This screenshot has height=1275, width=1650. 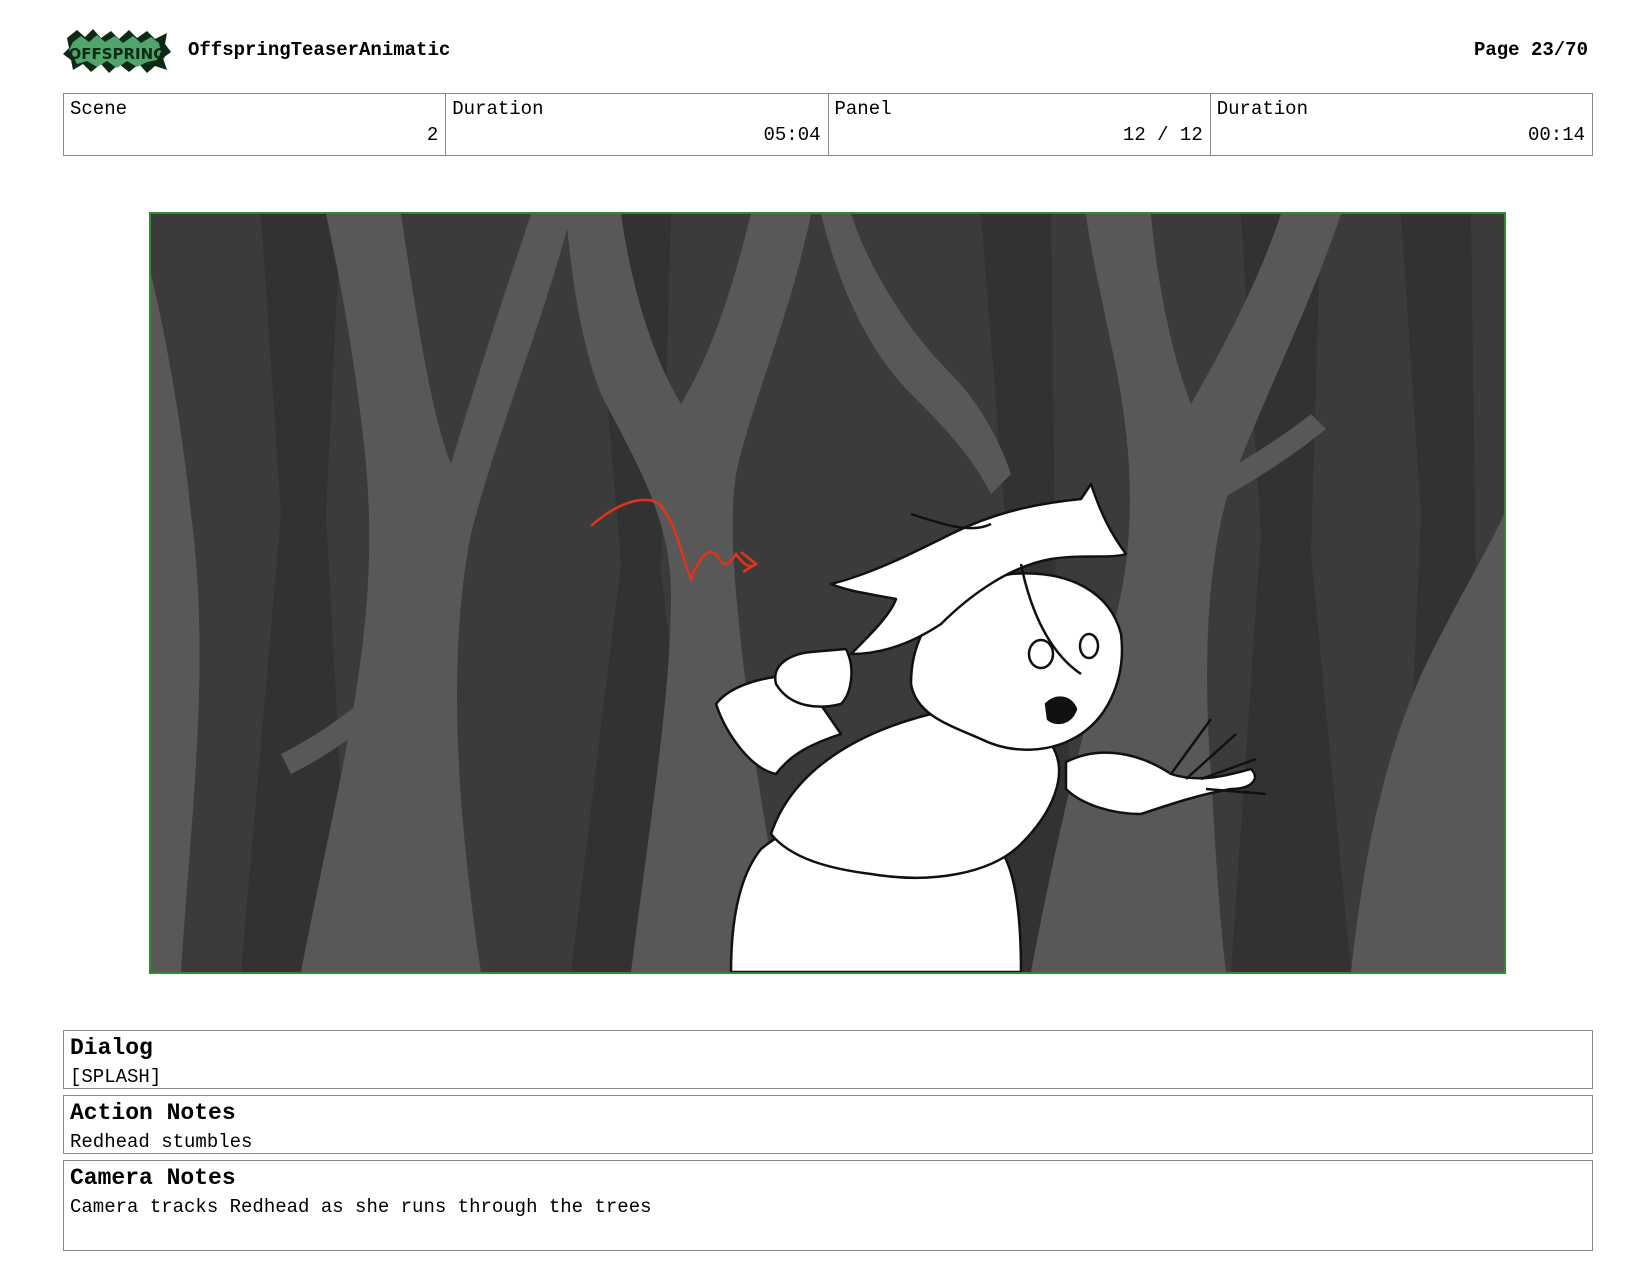 What do you see at coordinates (111, 1048) in the screenshot?
I see `dialog-title: Dialog` at bounding box center [111, 1048].